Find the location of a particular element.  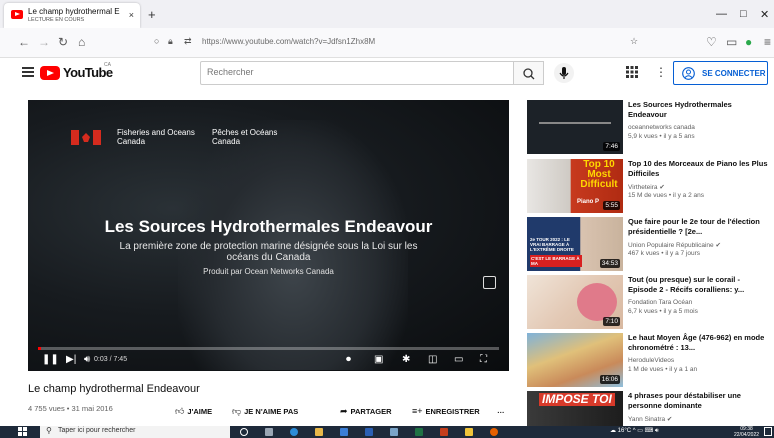

extension-icon: ● is located at coordinates (748, 42).